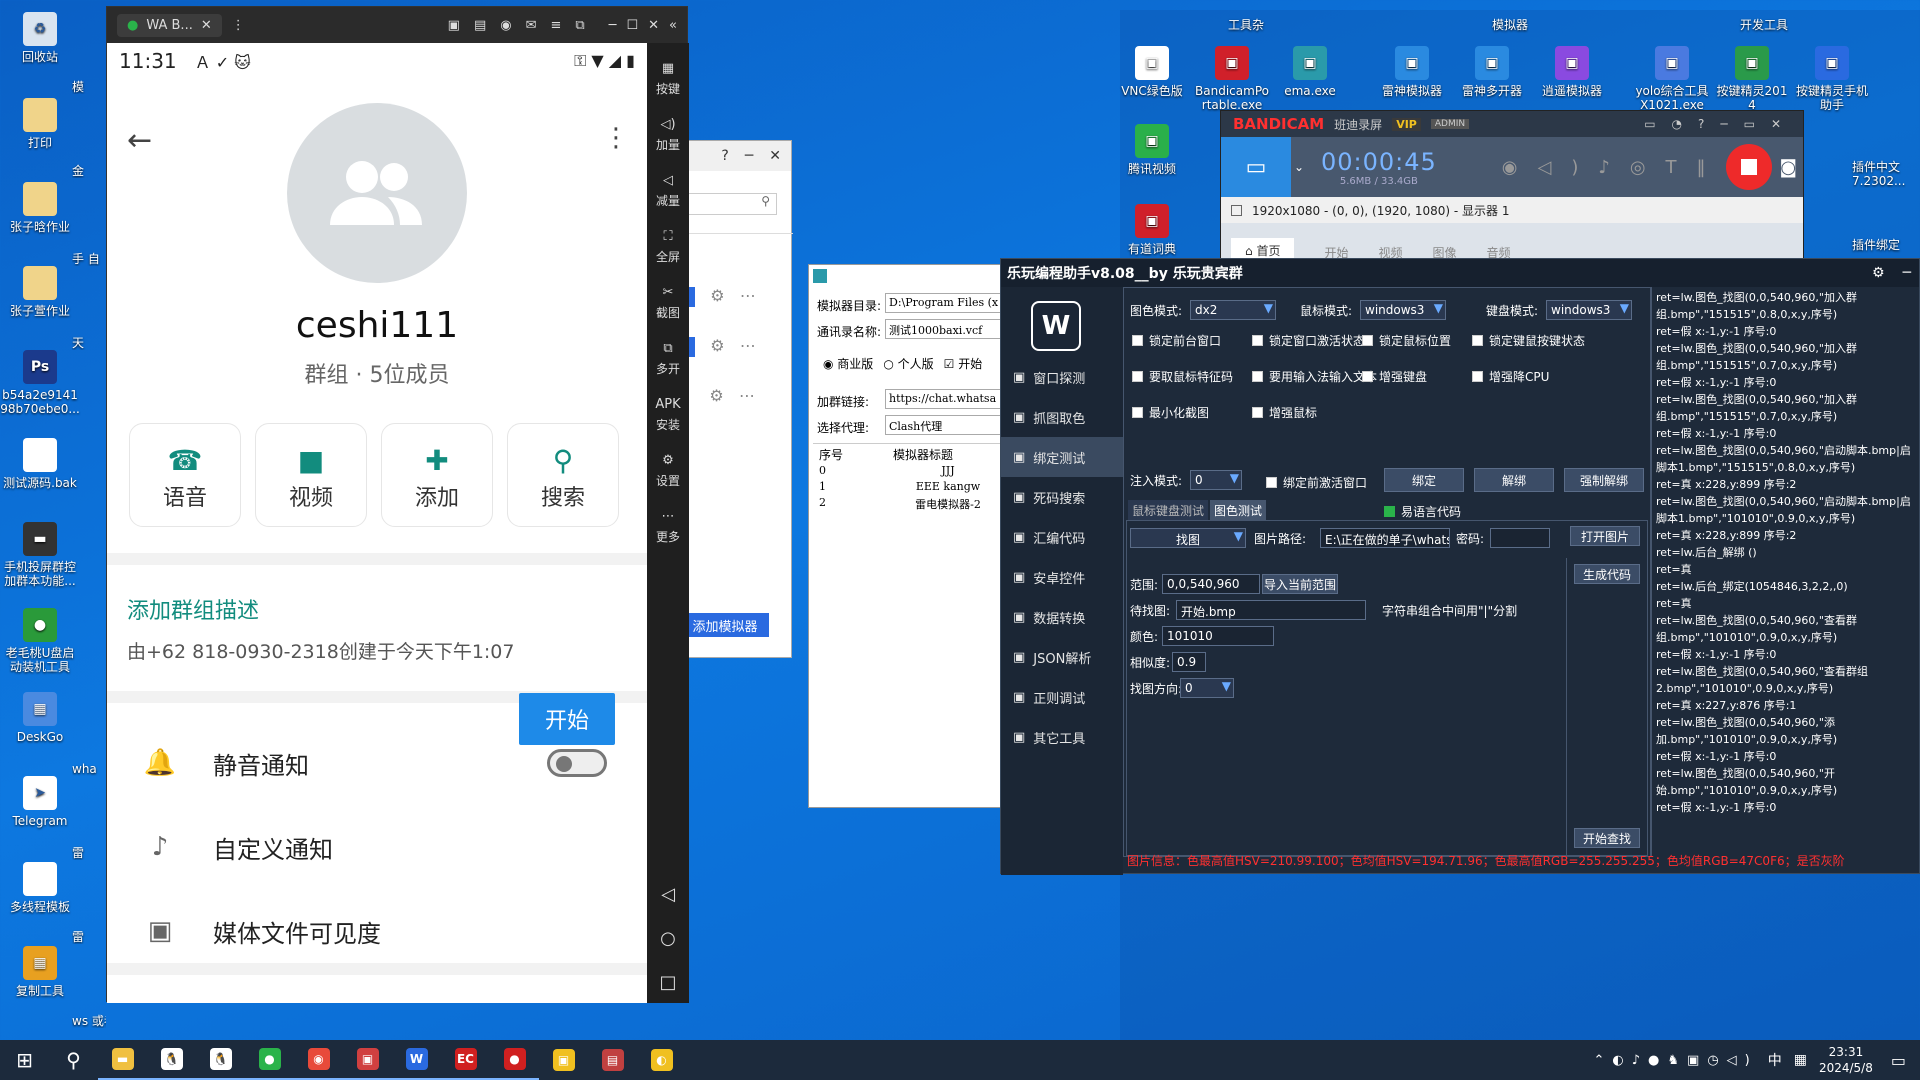 This screenshot has width=1920, height=1080. What do you see at coordinates (729, 204) in the screenshot?
I see `search-input: ⚲` at bounding box center [729, 204].